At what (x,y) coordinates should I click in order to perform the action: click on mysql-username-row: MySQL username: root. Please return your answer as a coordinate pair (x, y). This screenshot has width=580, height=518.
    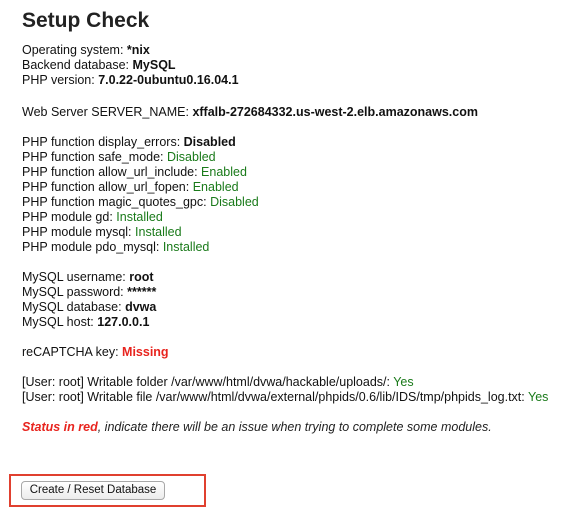
    Looking at the image, I should click on (89, 277).